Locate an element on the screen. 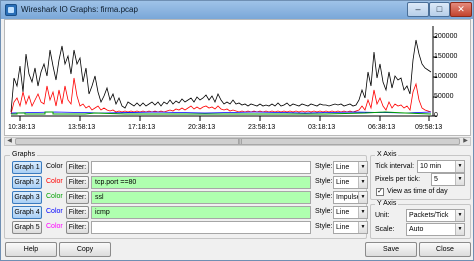  x-tick-label: 03:18:13 is located at coordinates (322, 127).